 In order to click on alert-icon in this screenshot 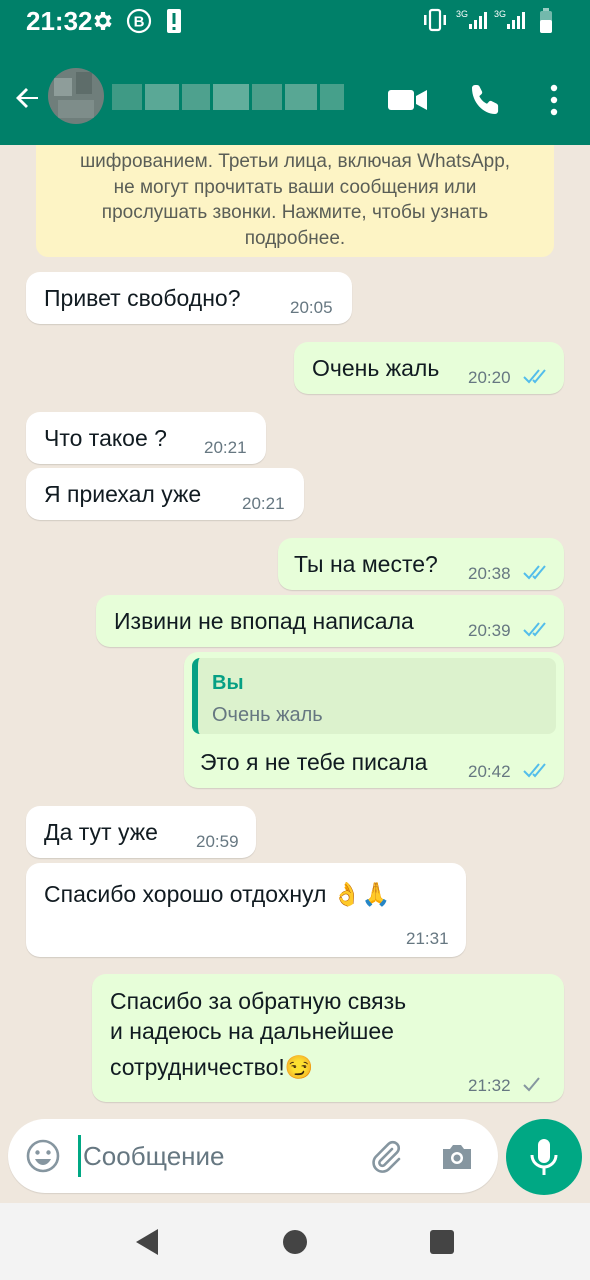, I will do `click(174, 21)`.